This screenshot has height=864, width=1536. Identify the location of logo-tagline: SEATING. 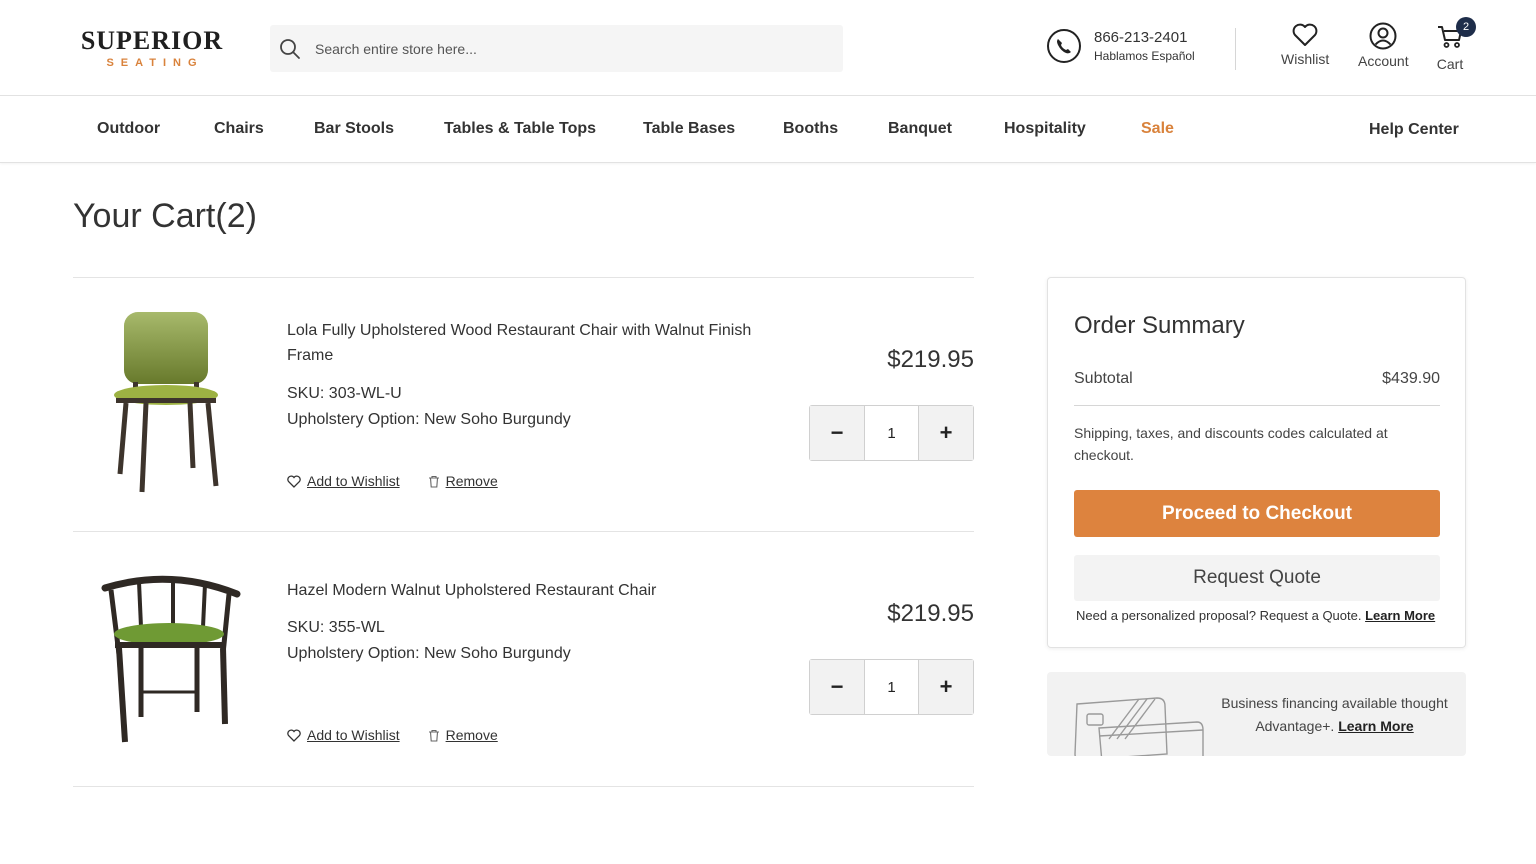
(155, 63).